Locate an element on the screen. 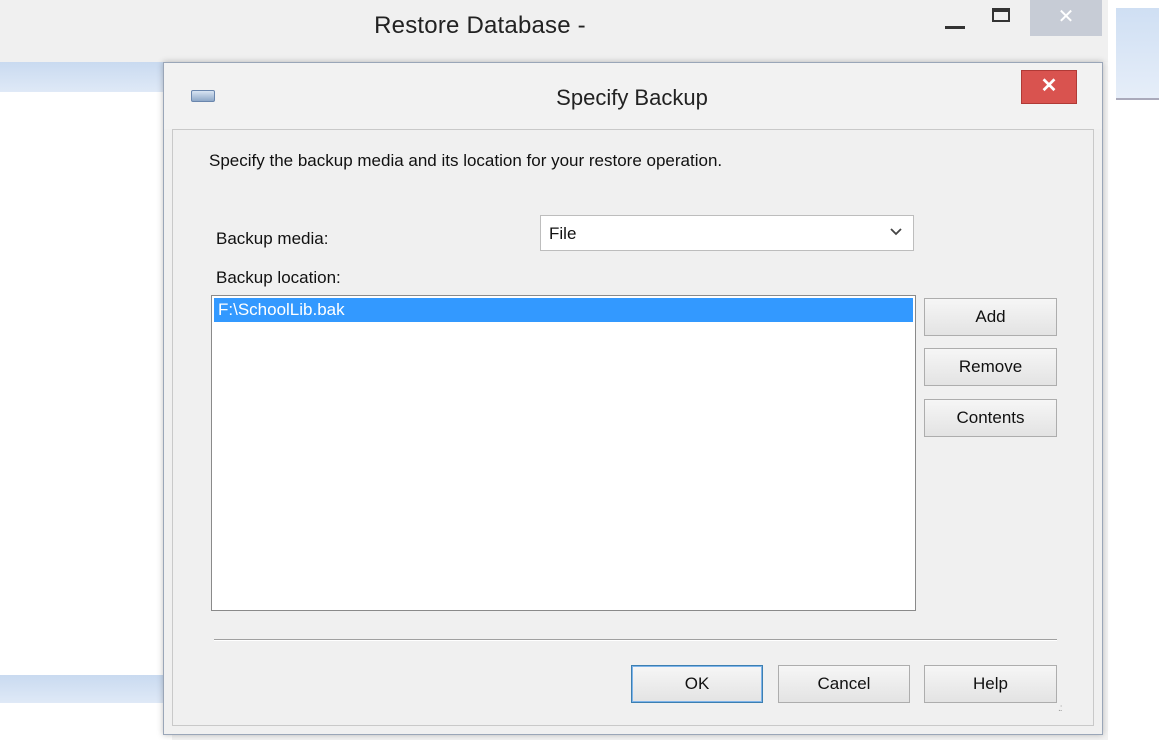  left-panel is located at coordinates (86, 401).